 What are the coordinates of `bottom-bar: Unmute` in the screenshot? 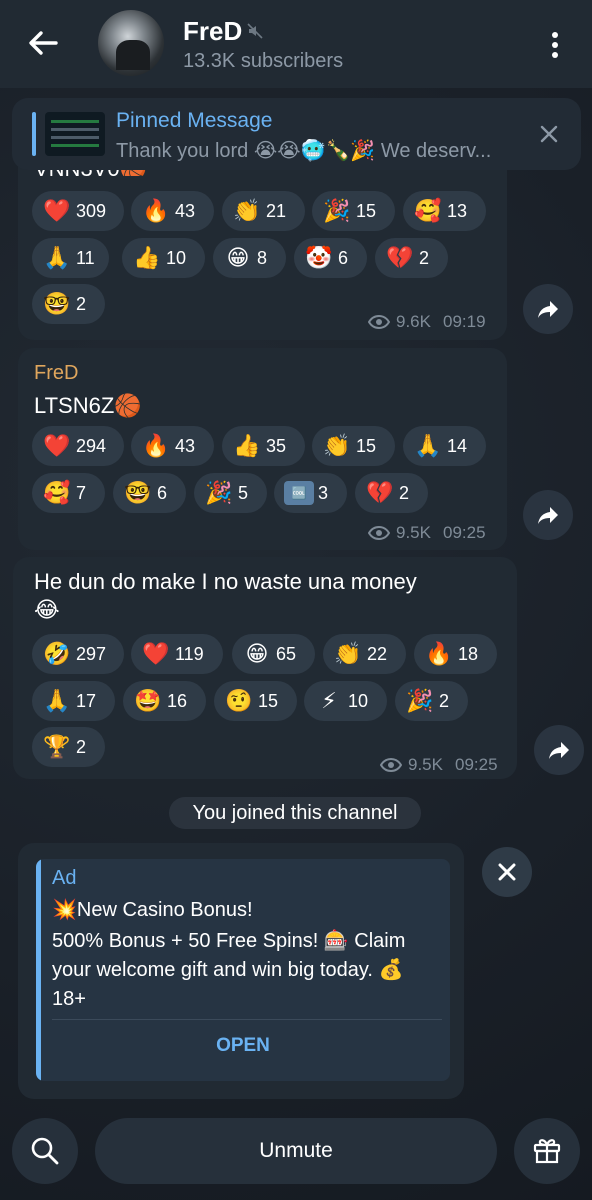 It's located at (296, 1155).